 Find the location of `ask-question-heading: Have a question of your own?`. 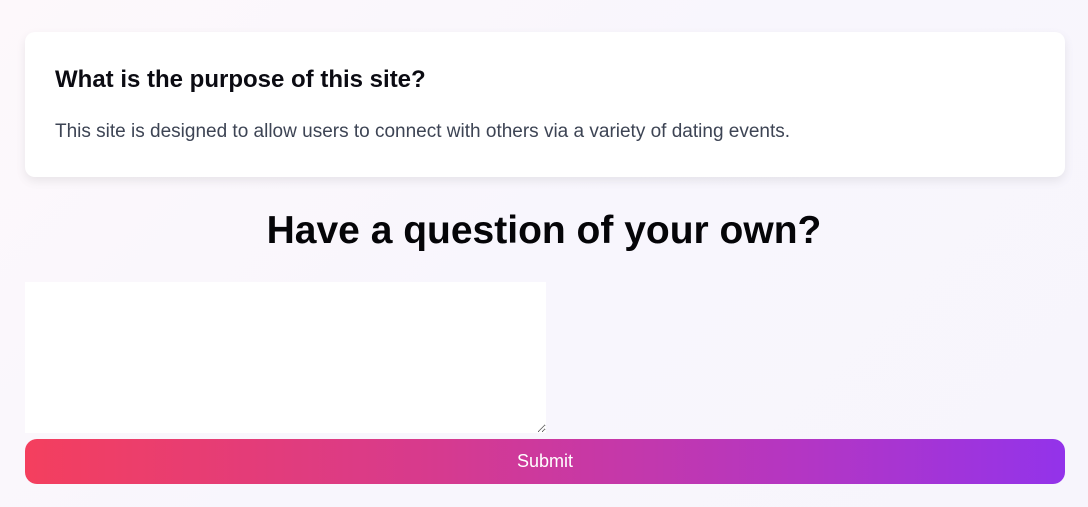

ask-question-heading: Have a question of your own? is located at coordinates (544, 230).